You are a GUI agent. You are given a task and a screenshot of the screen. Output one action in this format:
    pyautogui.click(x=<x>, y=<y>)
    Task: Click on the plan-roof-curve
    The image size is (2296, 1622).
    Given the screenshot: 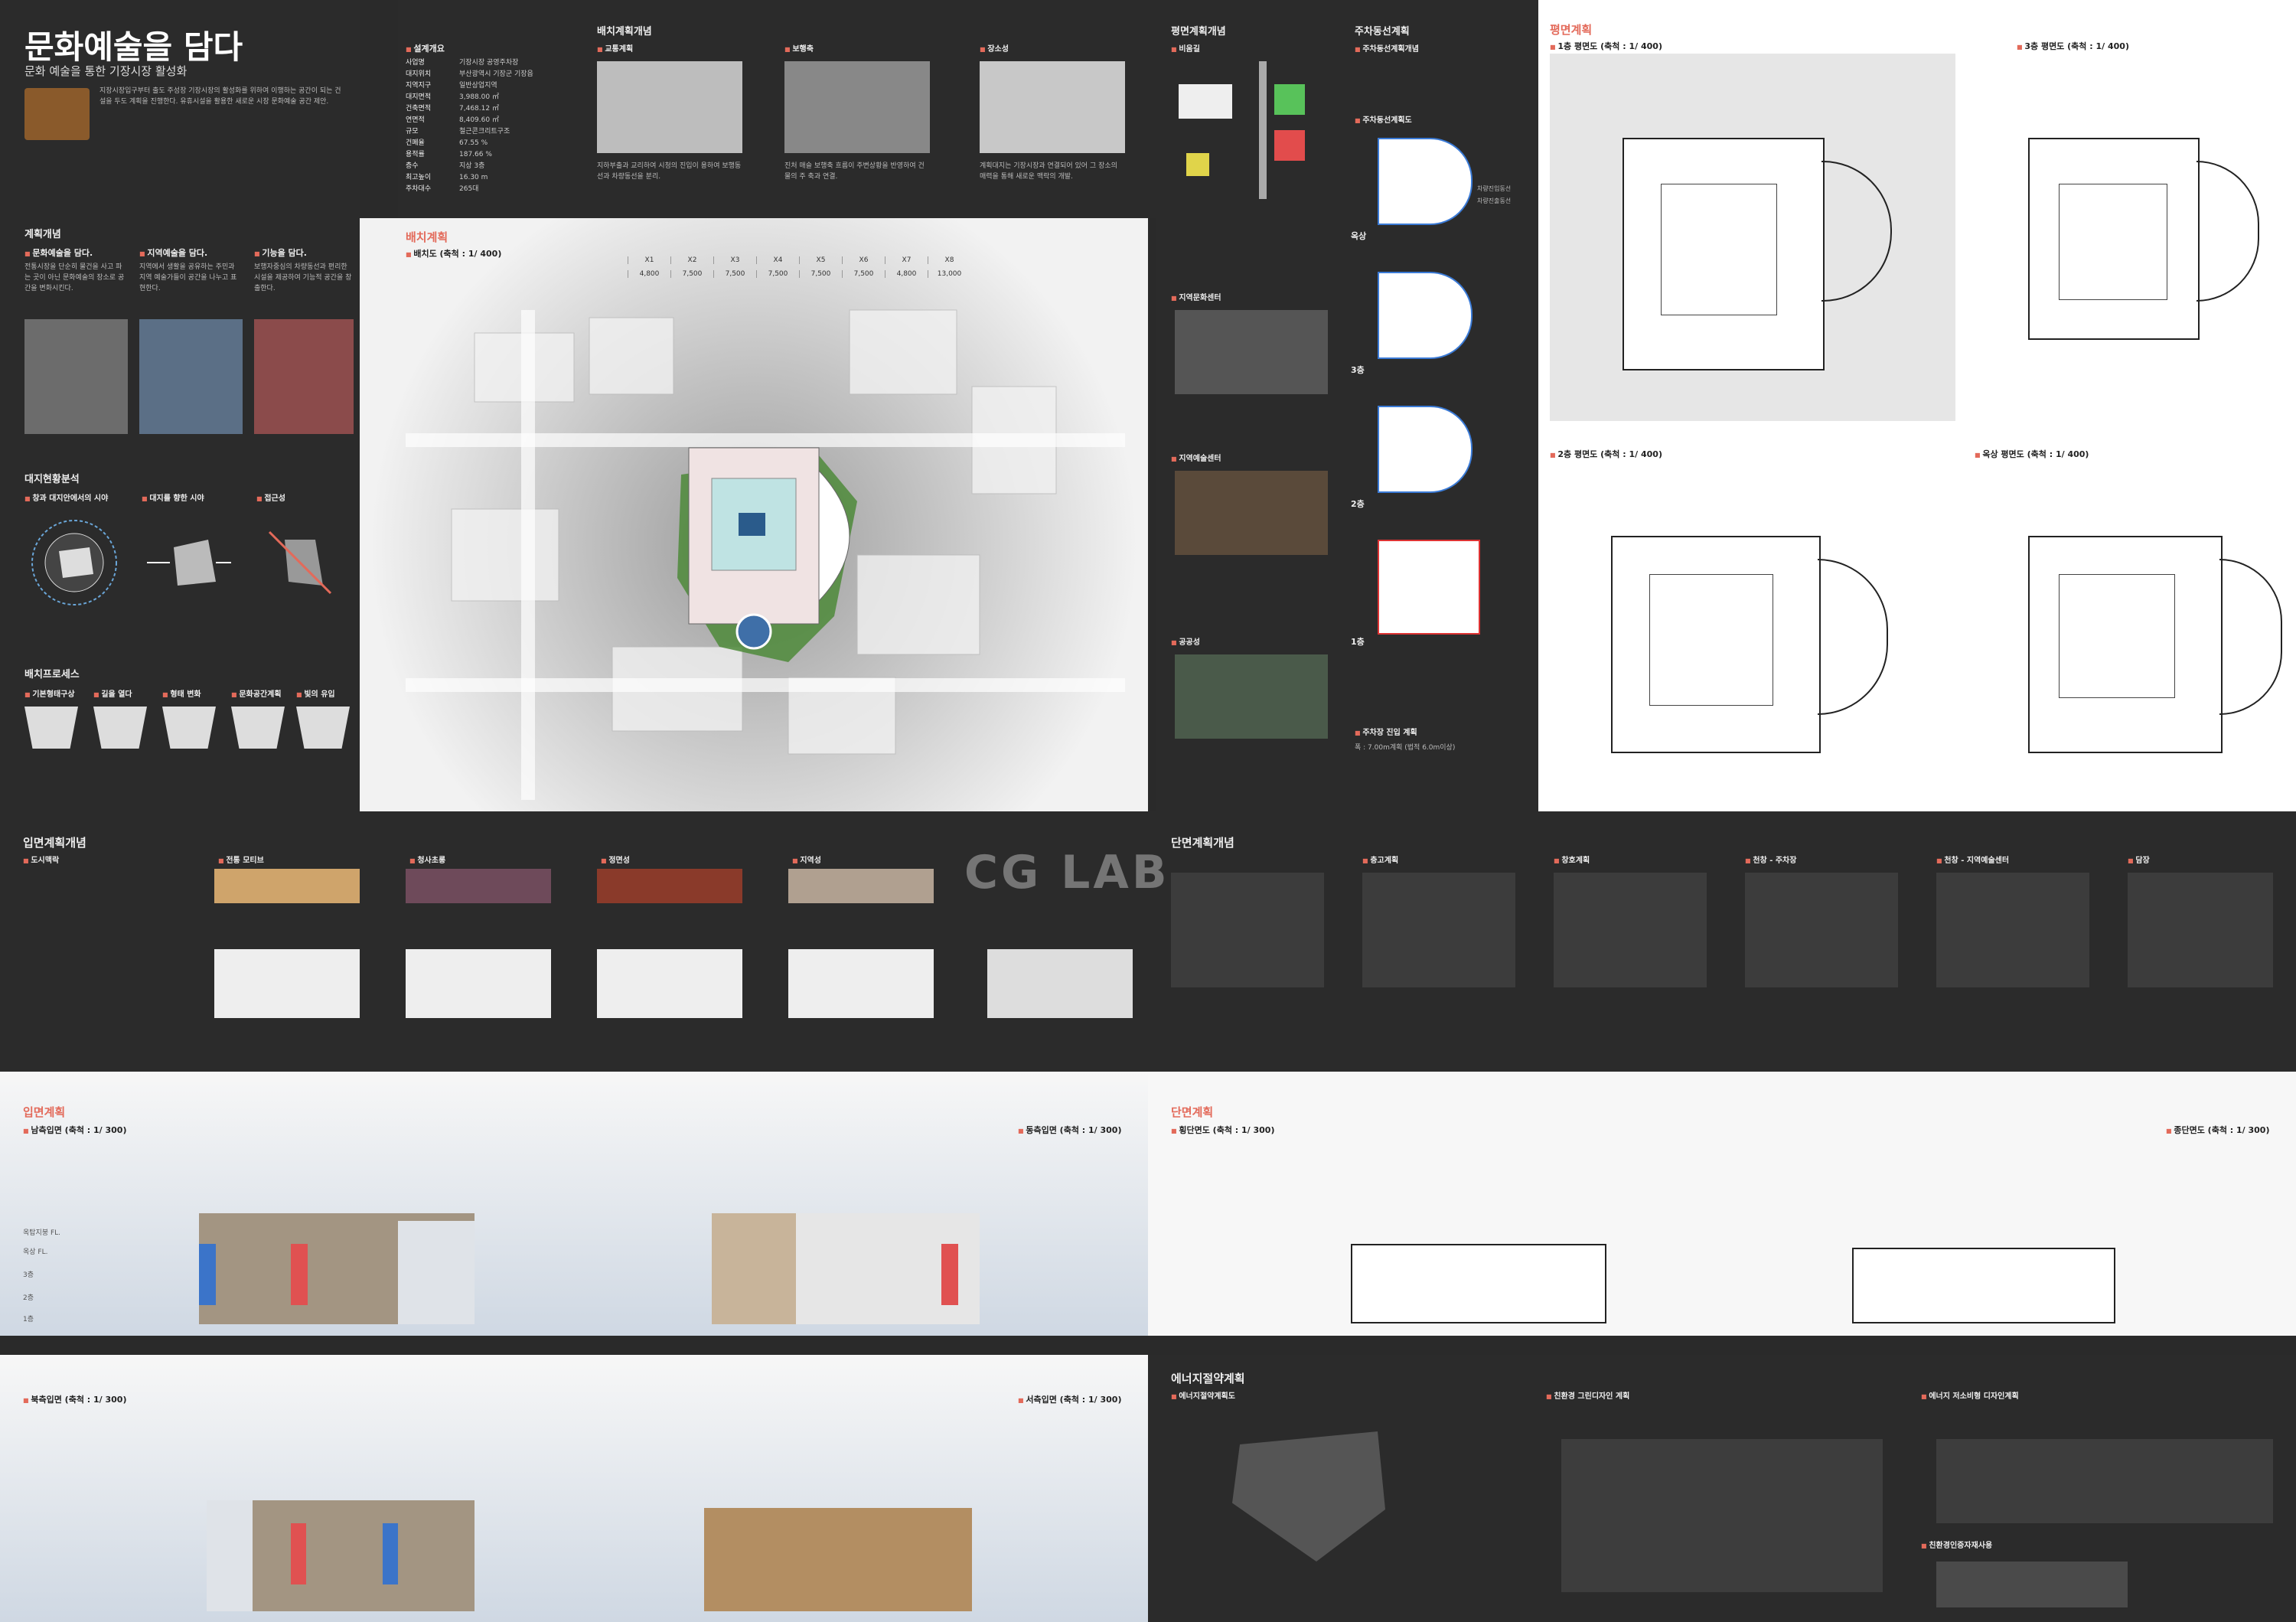 What is the action you would take?
    pyautogui.click(x=2250, y=637)
    